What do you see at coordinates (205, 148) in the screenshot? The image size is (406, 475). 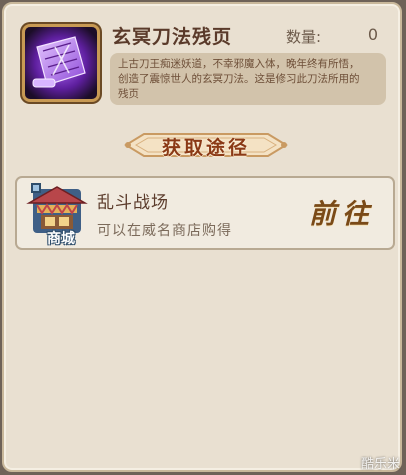 I see `section-title: 获取途径` at bounding box center [205, 148].